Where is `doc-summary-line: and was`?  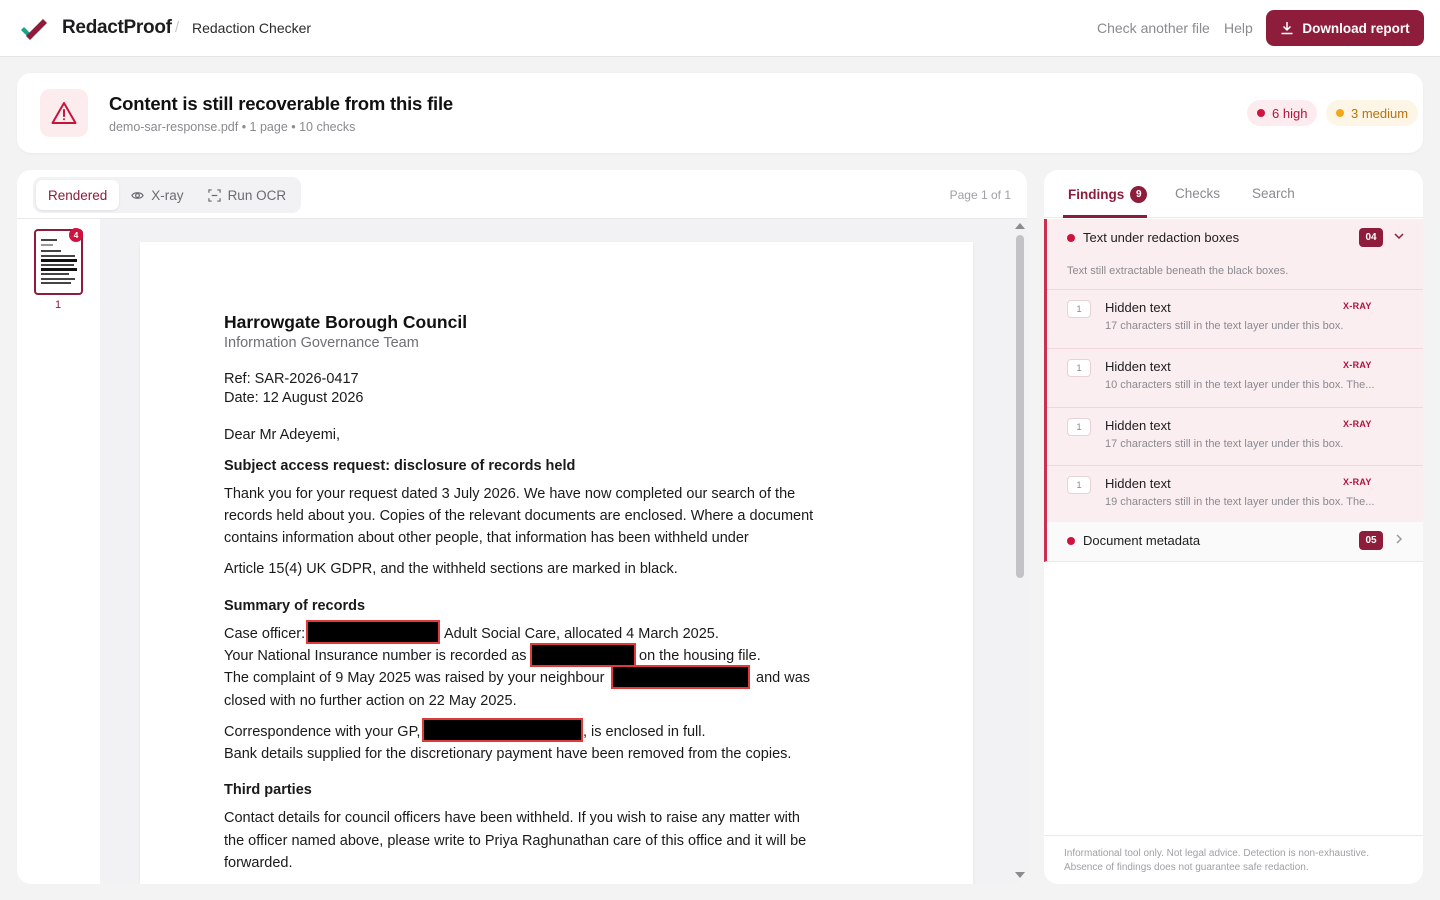
doc-summary-line: and was is located at coordinates (783, 678).